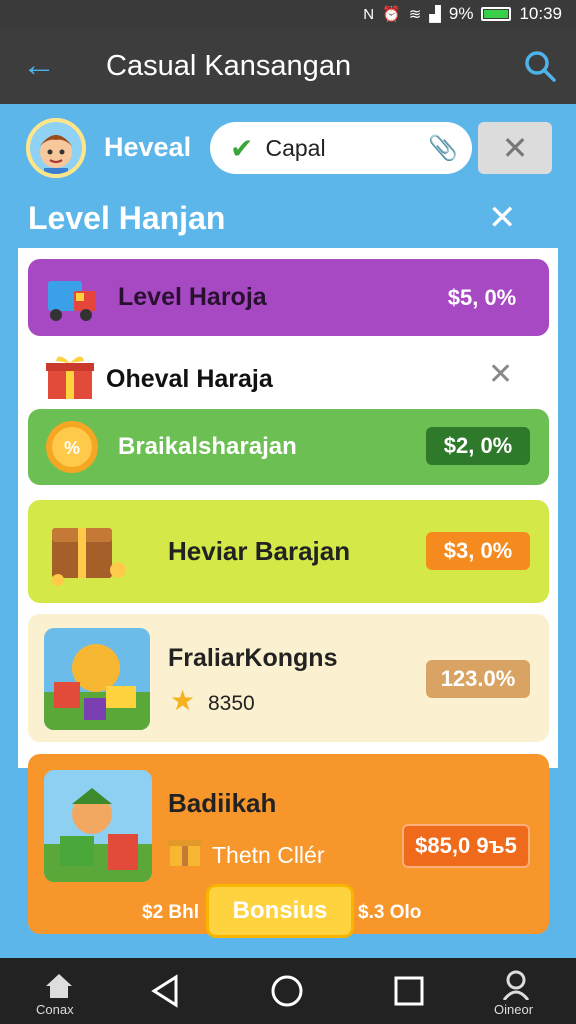  Describe the element at coordinates (443, 148) in the screenshot. I see `paperclip-icon: 📎` at that location.